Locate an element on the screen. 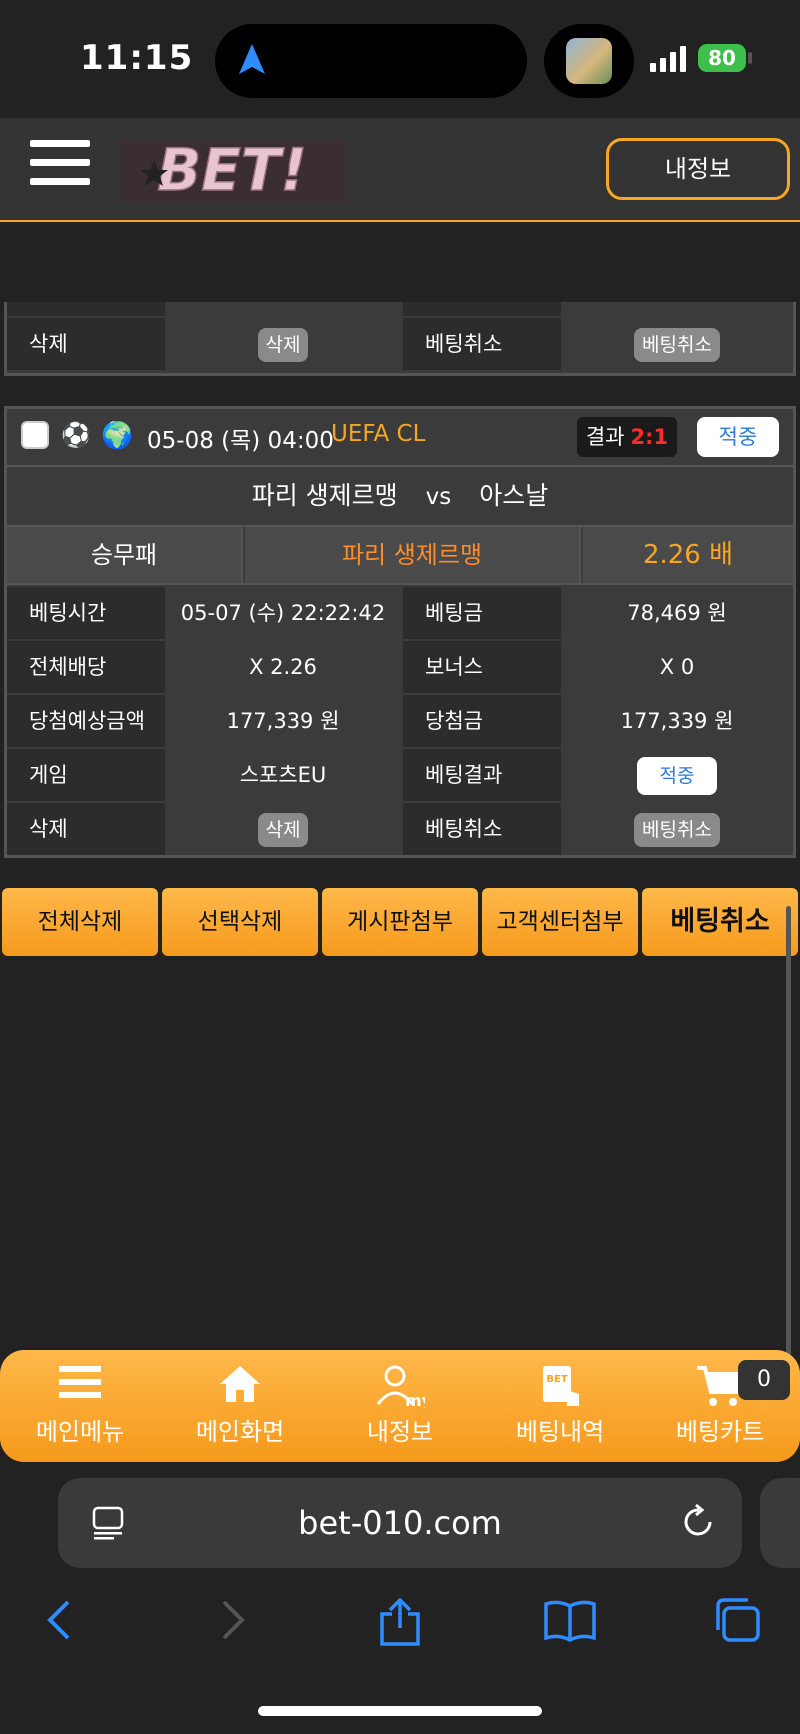 The width and height of the screenshot is (800, 1734). table-row: 베팅시간 05-07 (수) 22:22:42 베팅금 78,469 원 is located at coordinates (400, 613).